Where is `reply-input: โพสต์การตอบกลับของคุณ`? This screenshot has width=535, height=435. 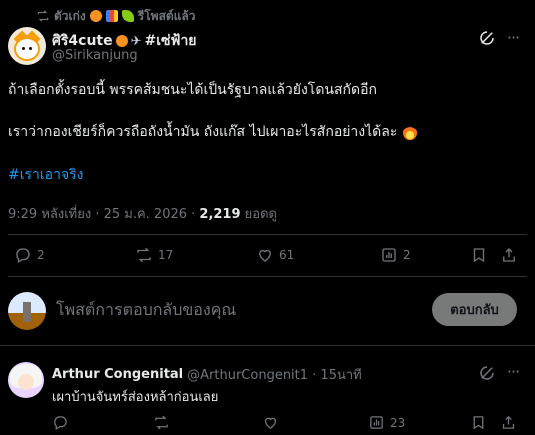 reply-input: โพสต์การตอบกลับของคุณ is located at coordinates (146, 310).